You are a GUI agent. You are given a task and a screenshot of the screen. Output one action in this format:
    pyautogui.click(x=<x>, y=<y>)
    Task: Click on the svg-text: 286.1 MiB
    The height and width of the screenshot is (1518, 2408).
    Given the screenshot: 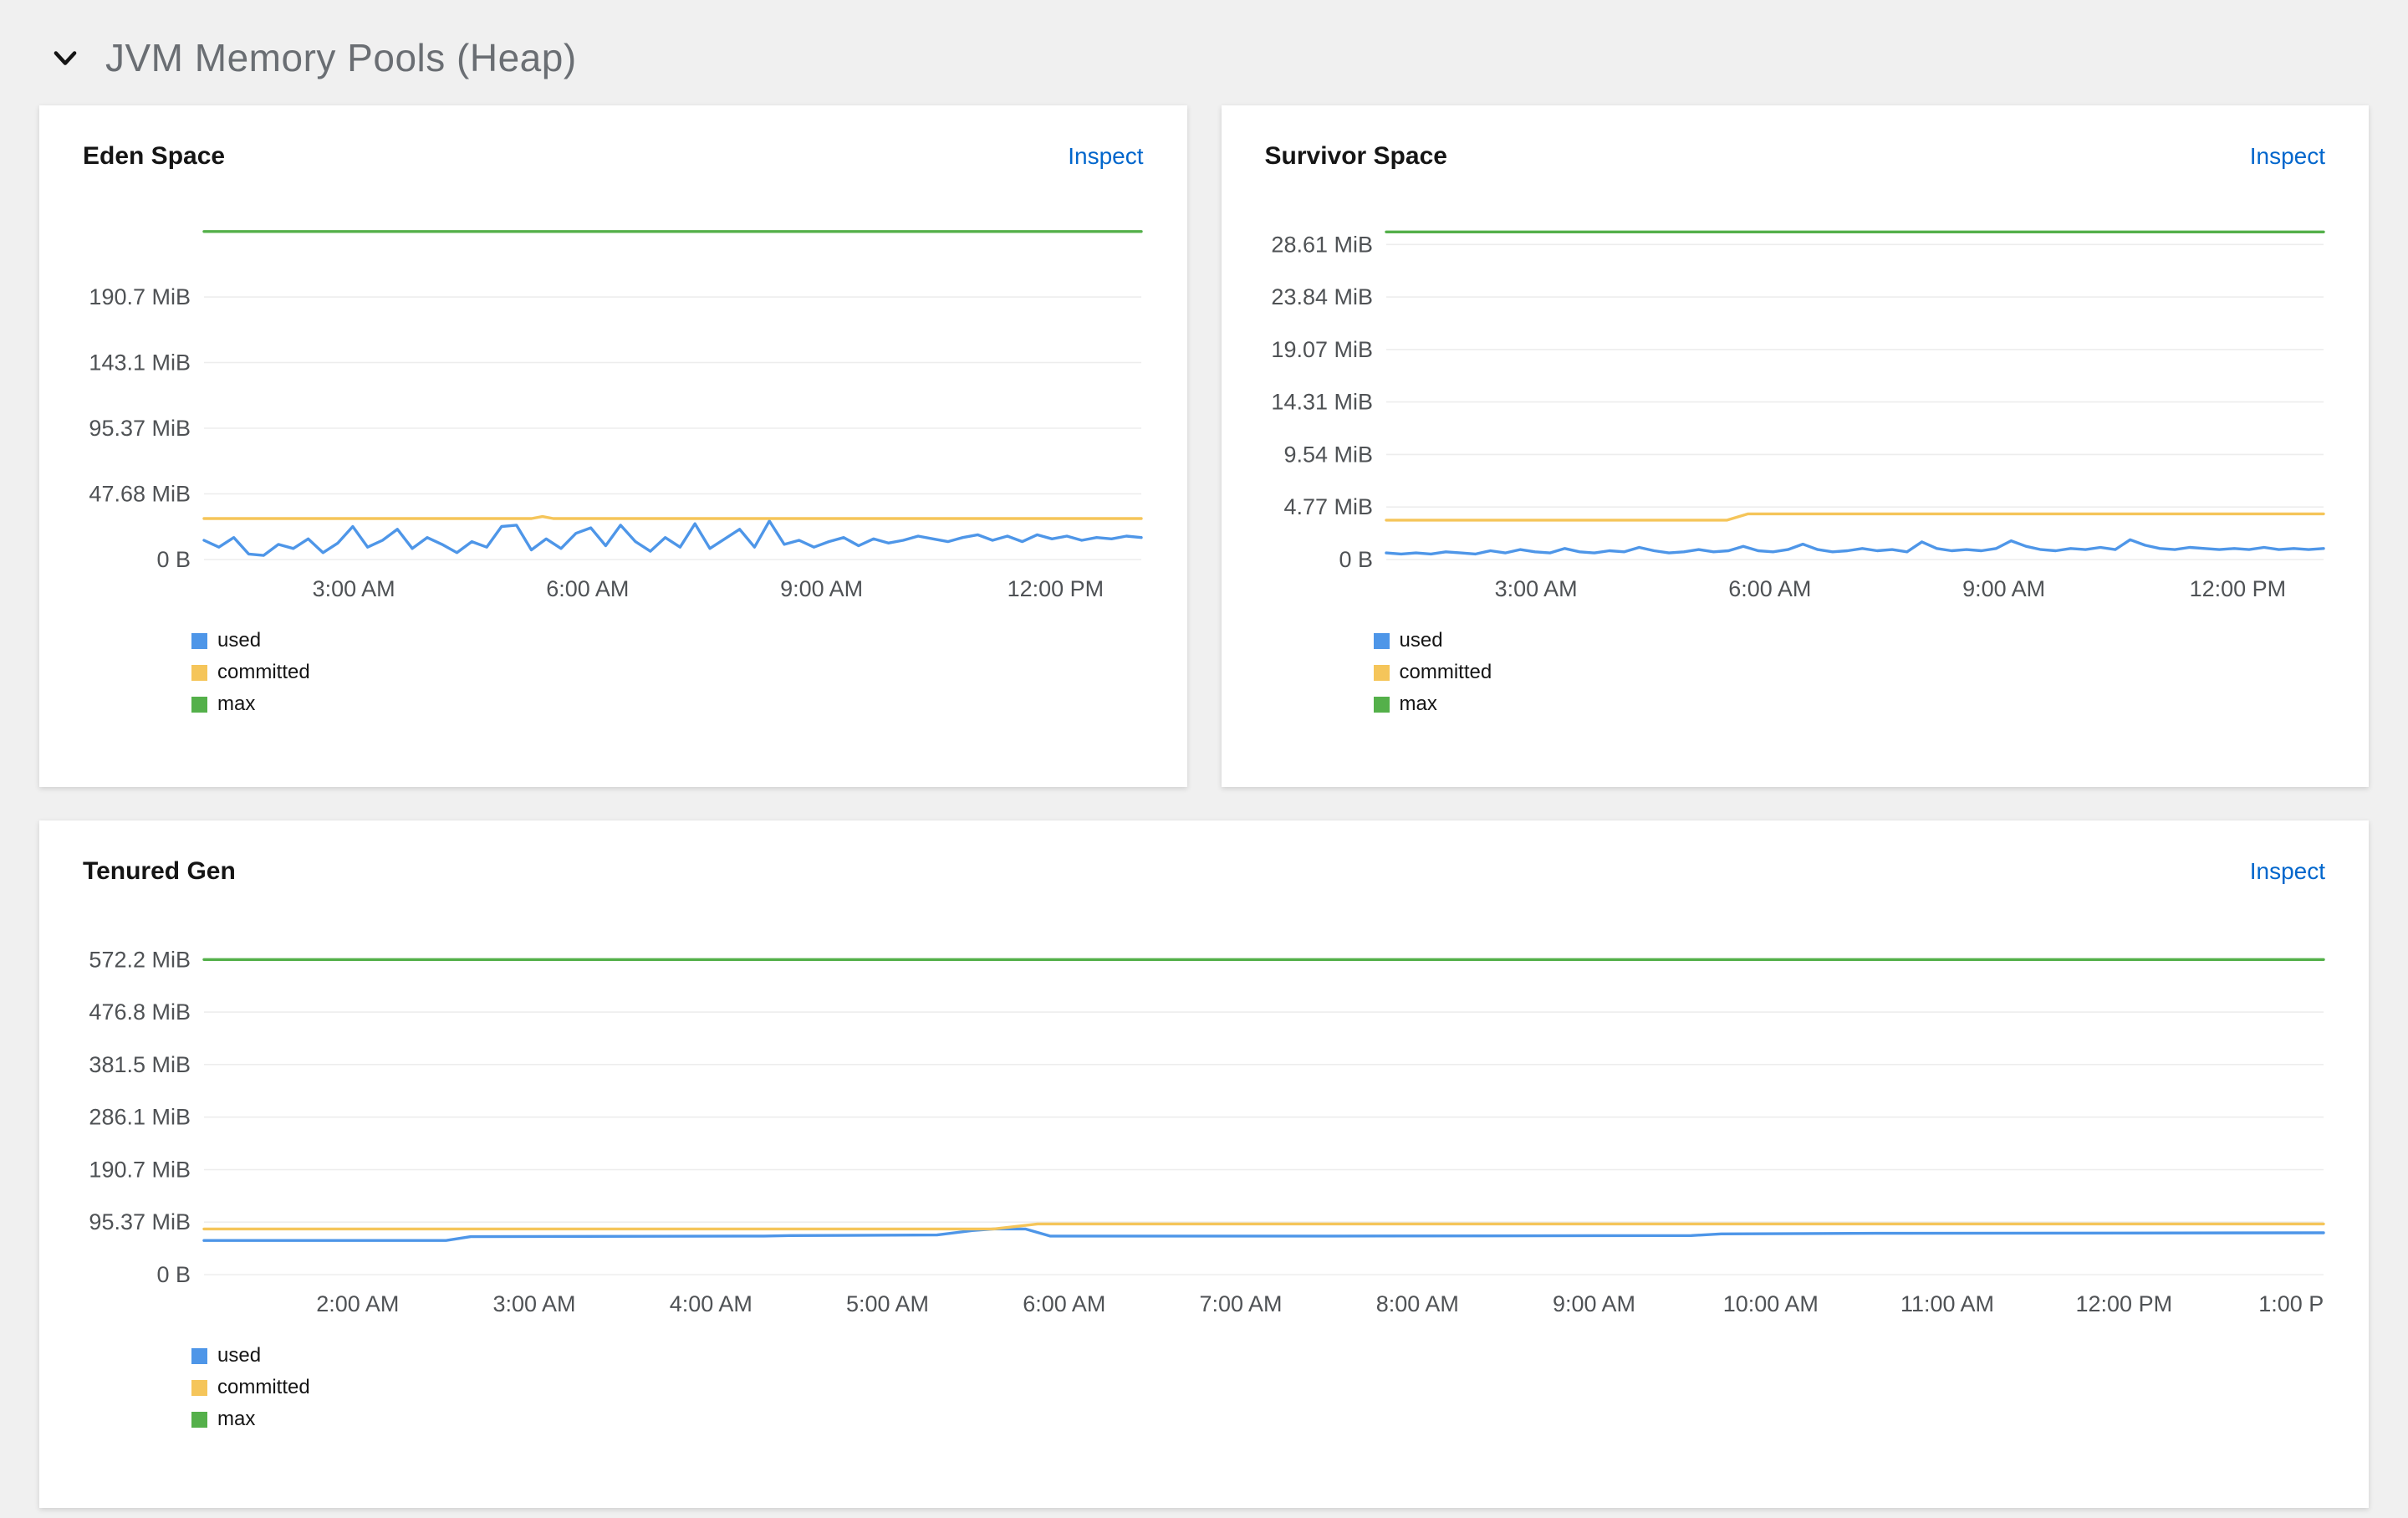 What is the action you would take?
    pyautogui.click(x=140, y=1117)
    